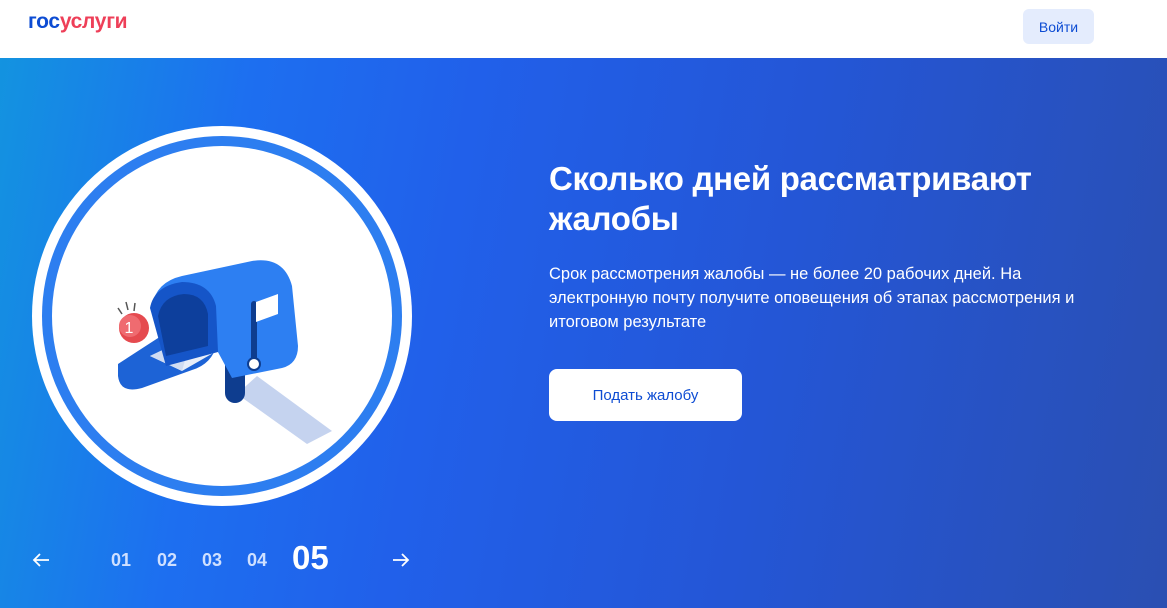 This screenshot has height=608, width=1167. Describe the element at coordinates (41, 560) in the screenshot. I see `arrow-left-icon` at that location.